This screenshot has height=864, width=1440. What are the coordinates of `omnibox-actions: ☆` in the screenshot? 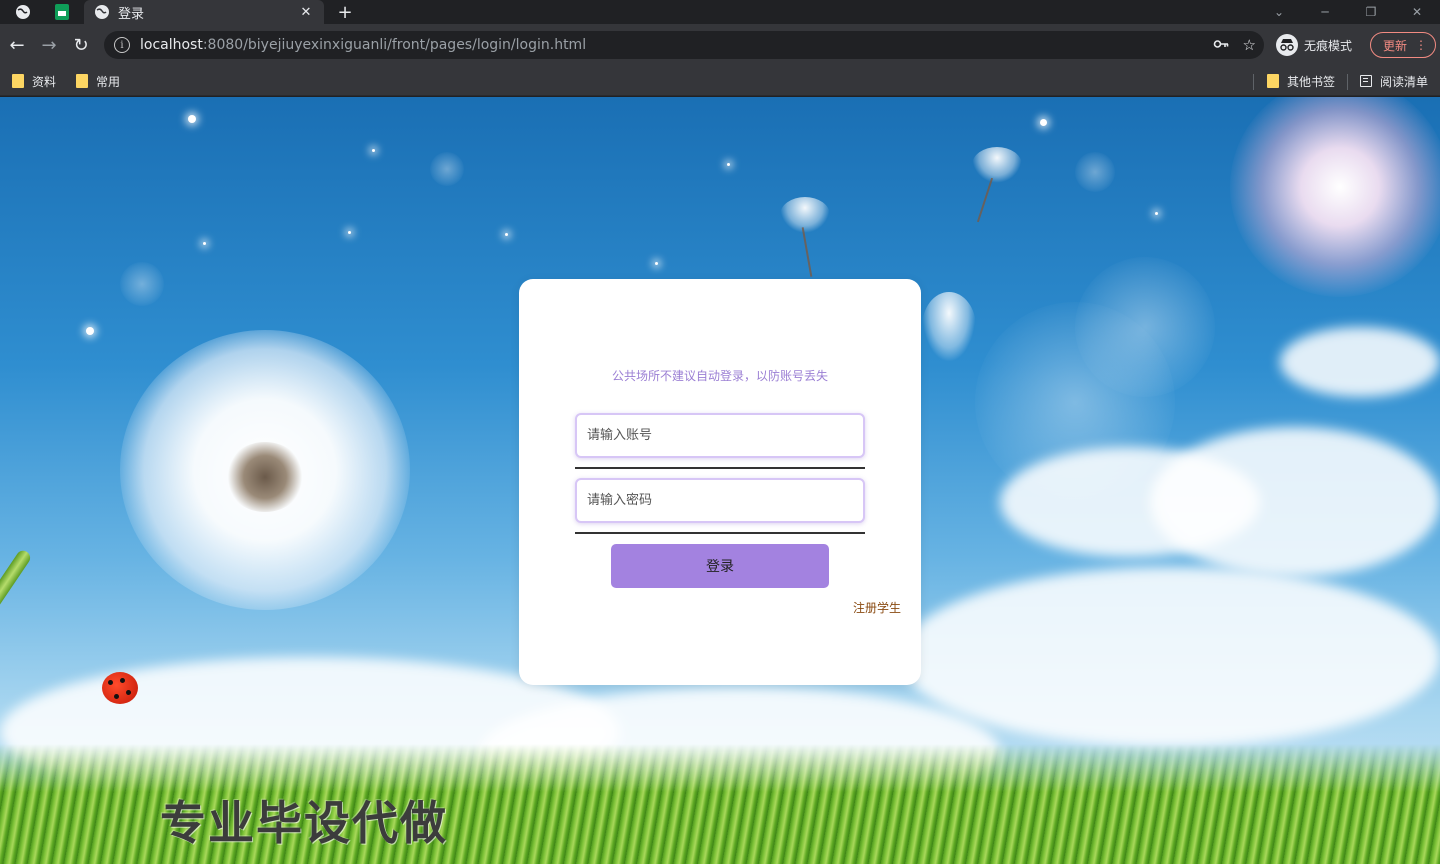 It's located at (1234, 46).